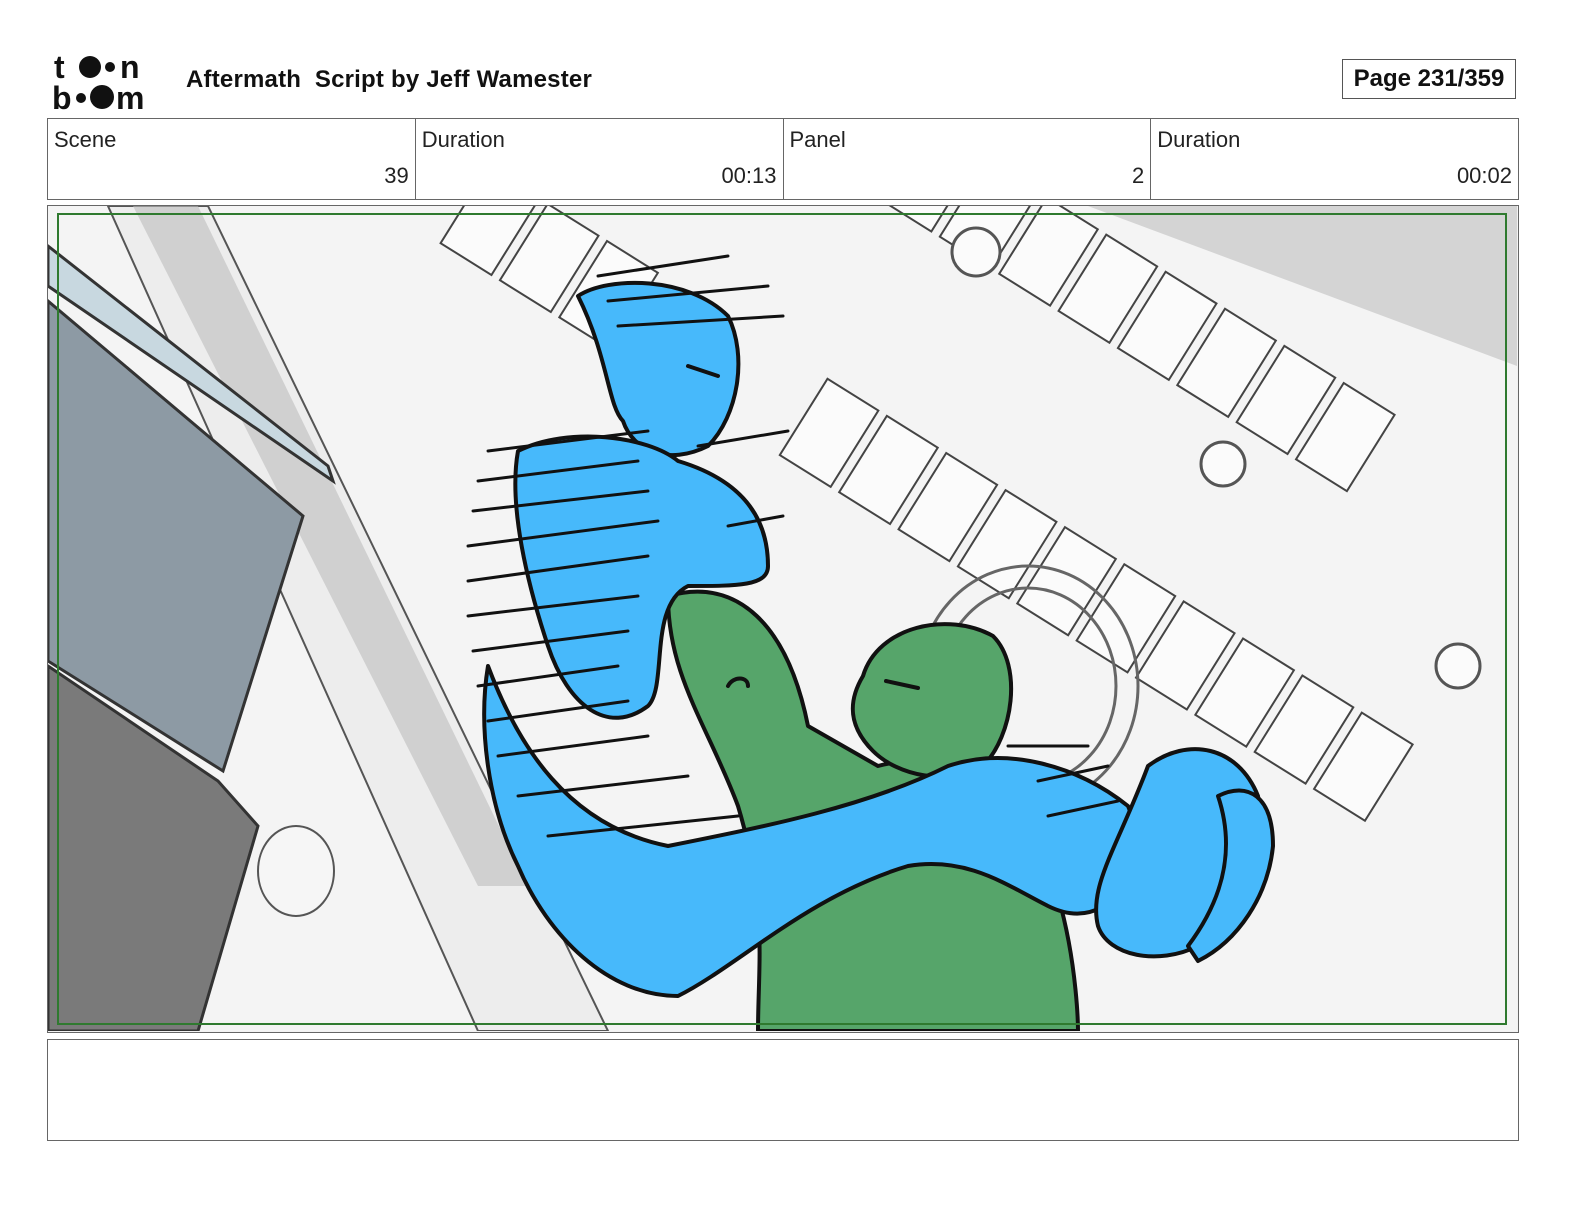  What do you see at coordinates (600, 159) in the screenshot?
I see `scene-duration-cell: Duration 00:13` at bounding box center [600, 159].